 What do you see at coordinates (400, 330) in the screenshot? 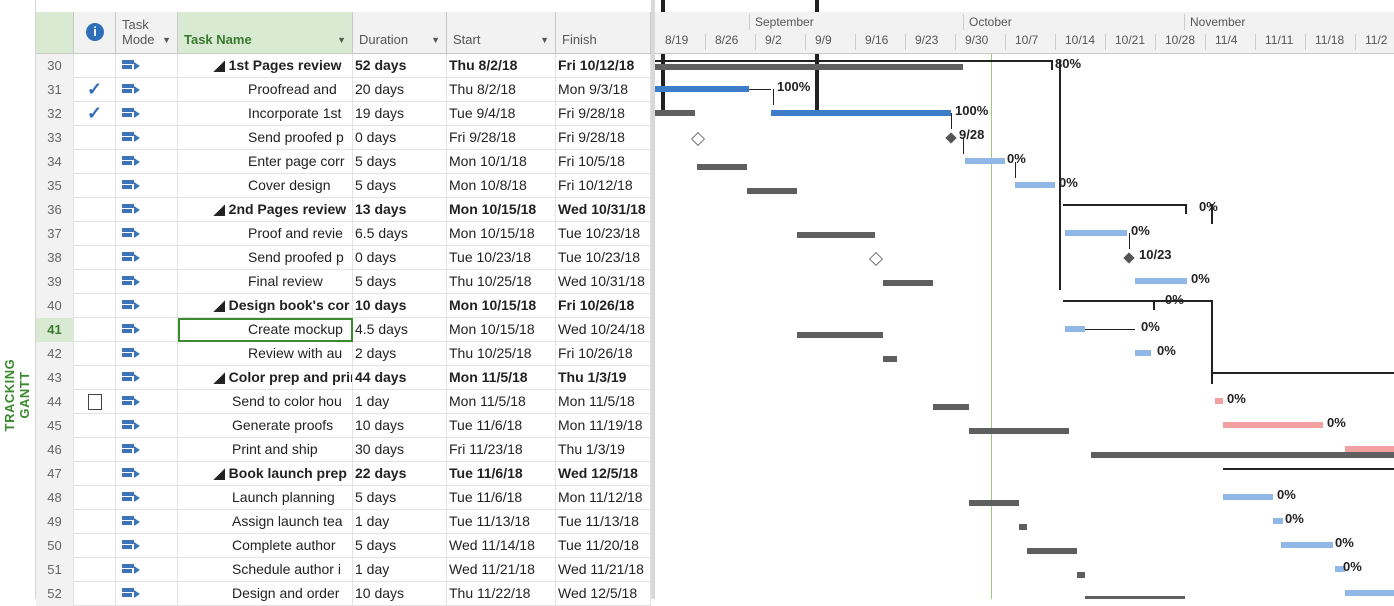
I see `duration-cell: 4.5 days` at bounding box center [400, 330].